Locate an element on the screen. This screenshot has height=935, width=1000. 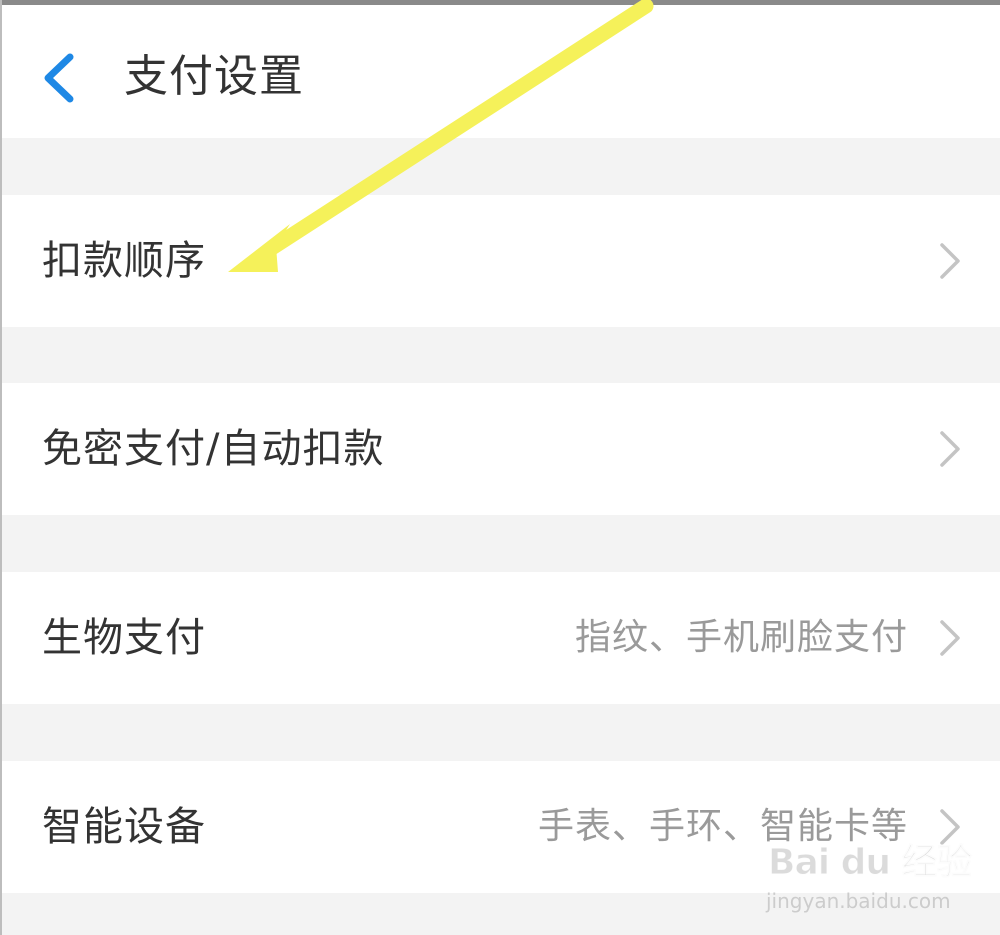
back-button is located at coordinates (60, 78).